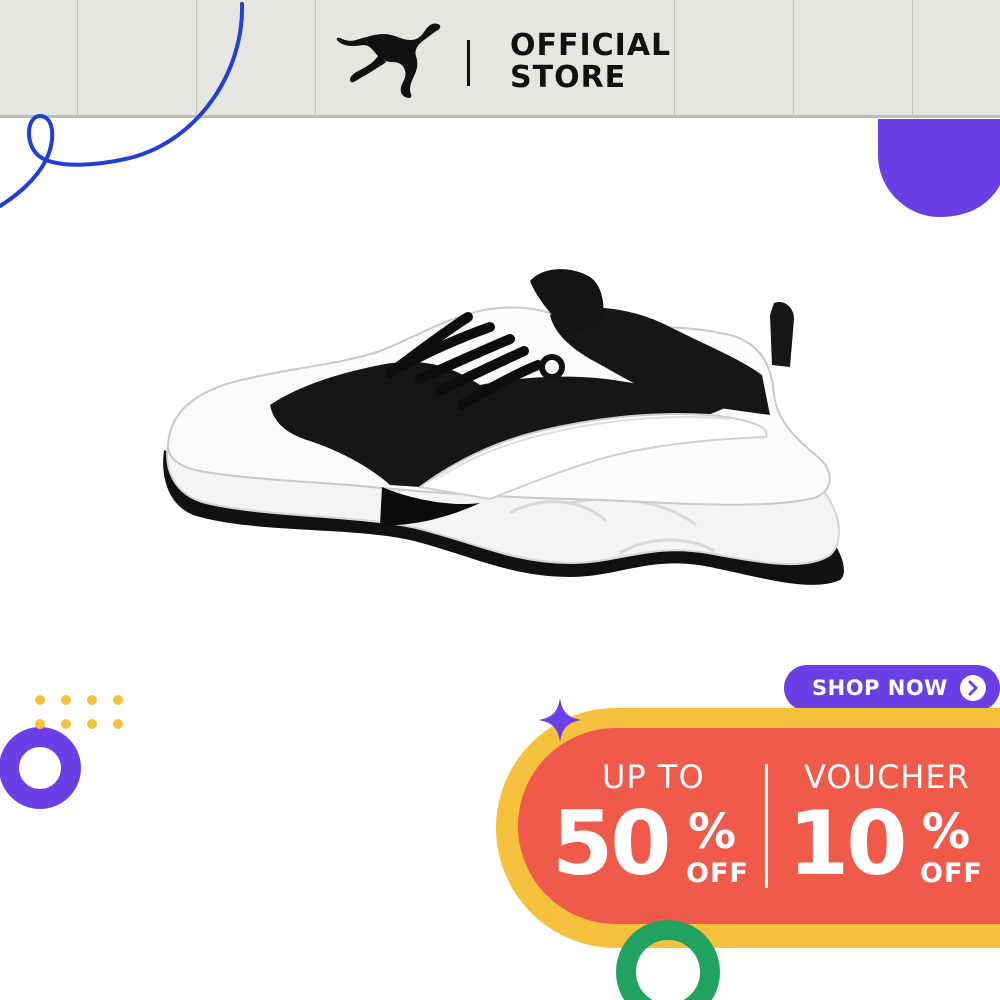 This screenshot has height=1000, width=1000. Describe the element at coordinates (611, 843) in the screenshot. I see `discount-value: 50` at that location.